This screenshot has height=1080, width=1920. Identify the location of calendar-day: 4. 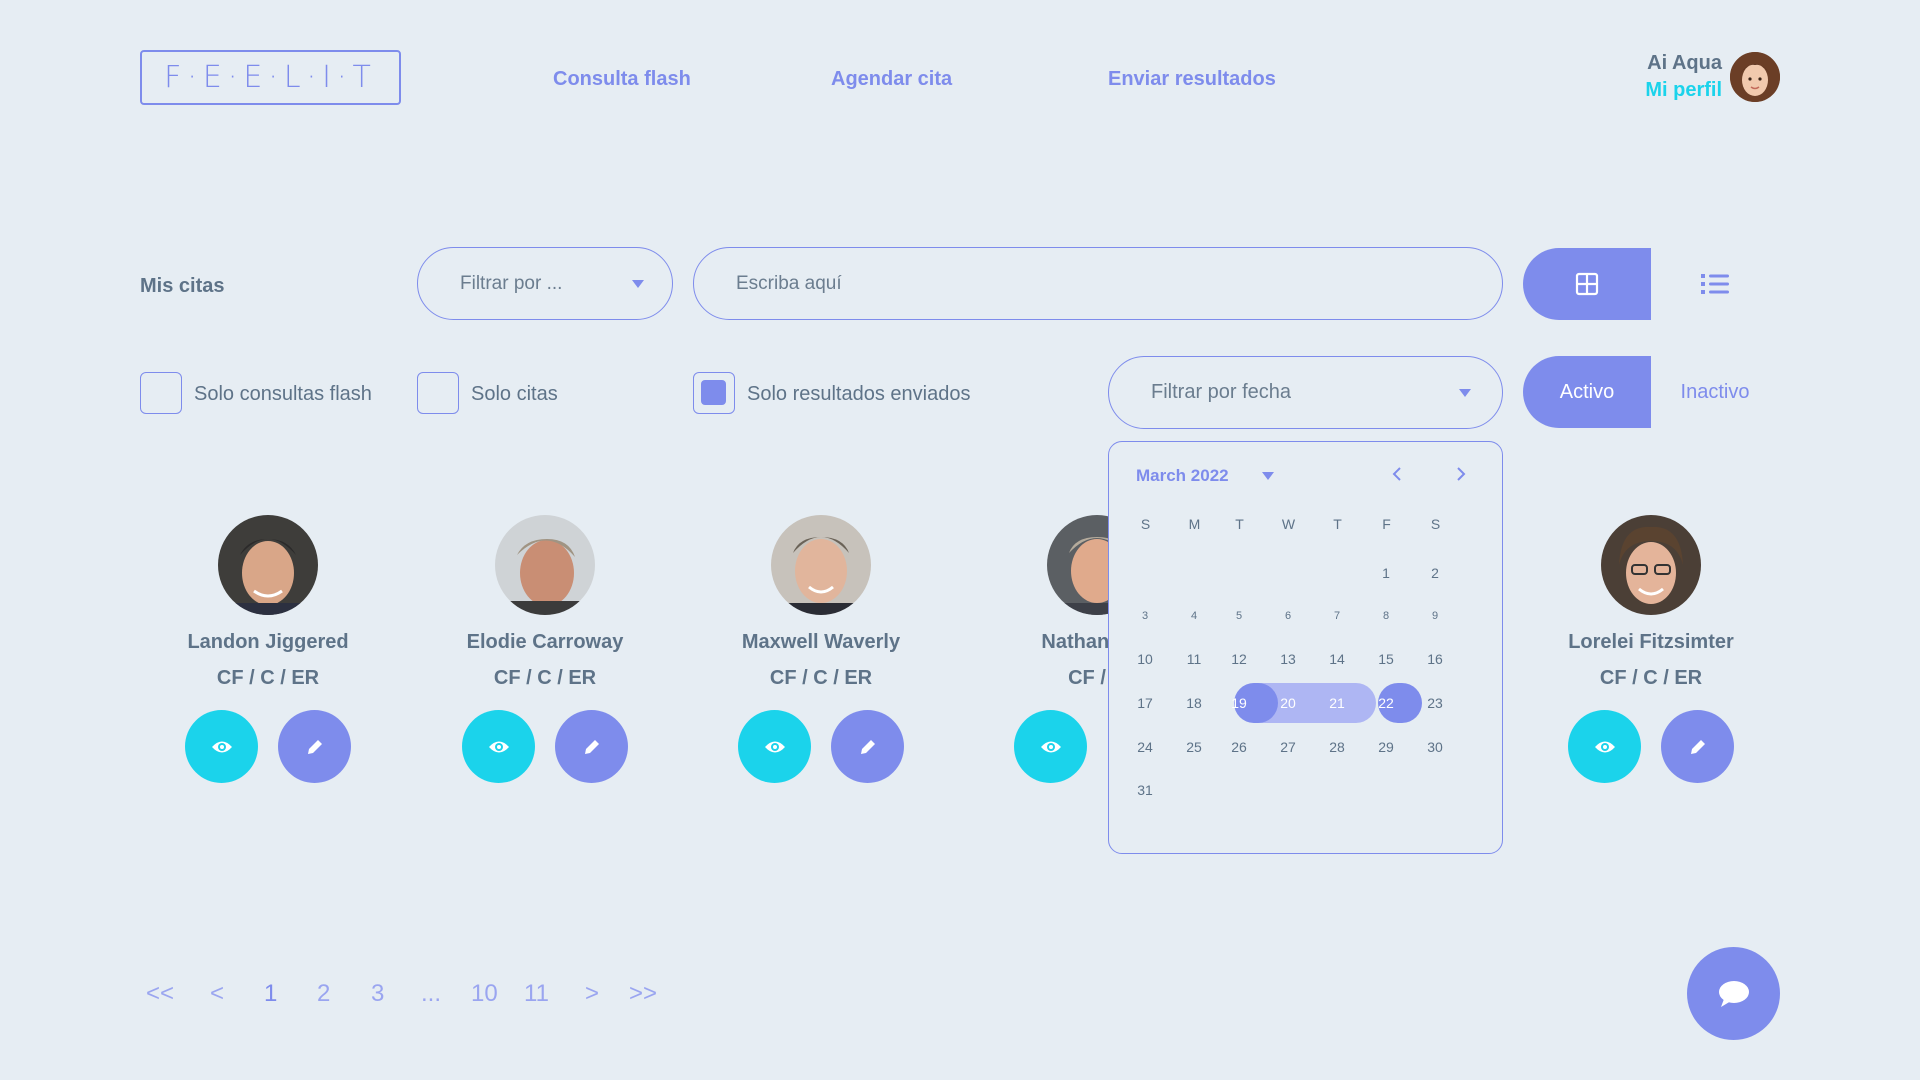
(1194, 616).